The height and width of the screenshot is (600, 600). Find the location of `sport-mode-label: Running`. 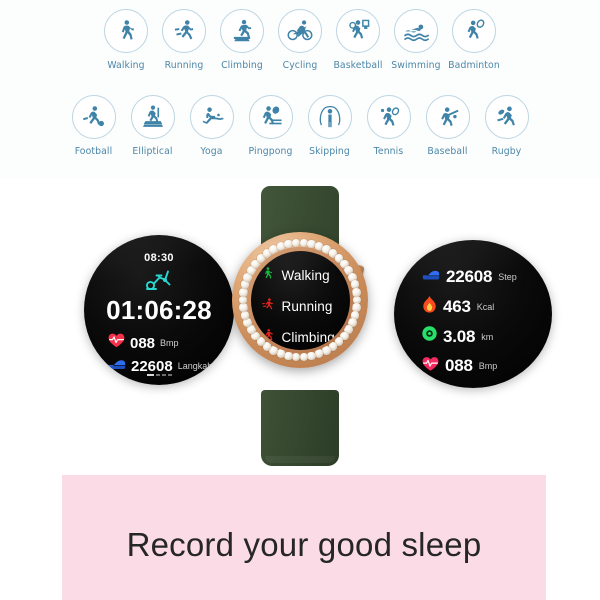

sport-mode-label: Running is located at coordinates (184, 65).